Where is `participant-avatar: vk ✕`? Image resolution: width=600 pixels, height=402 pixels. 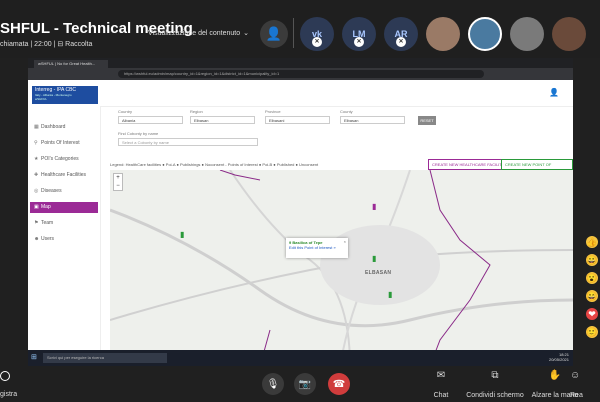 participant-avatar: vk ✕ is located at coordinates (317, 34).